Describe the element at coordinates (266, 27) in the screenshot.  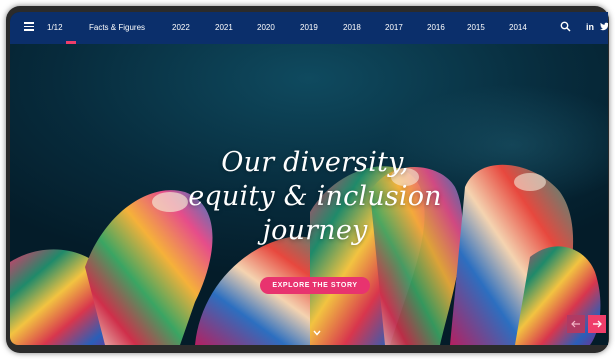
I see `nav-item-2020: 2020` at that location.